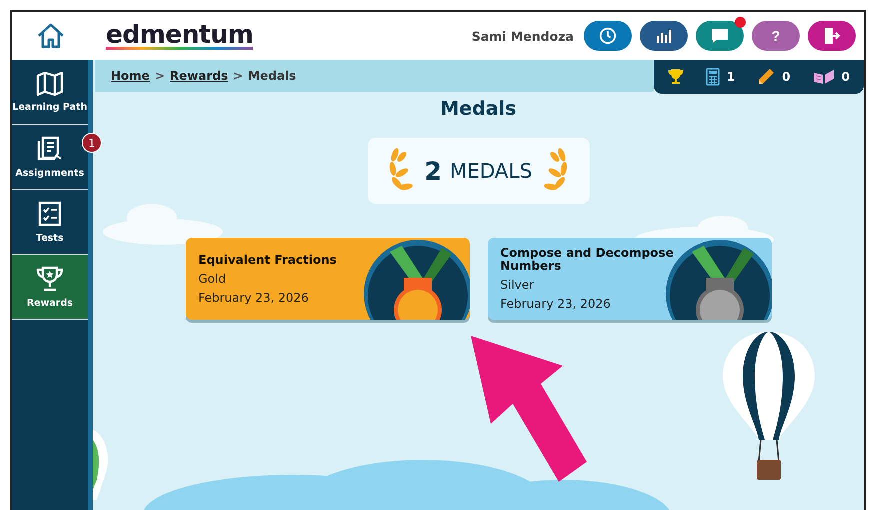 The width and height of the screenshot is (874, 510). What do you see at coordinates (180, 36) in the screenshot?
I see `logo: edmentum` at bounding box center [180, 36].